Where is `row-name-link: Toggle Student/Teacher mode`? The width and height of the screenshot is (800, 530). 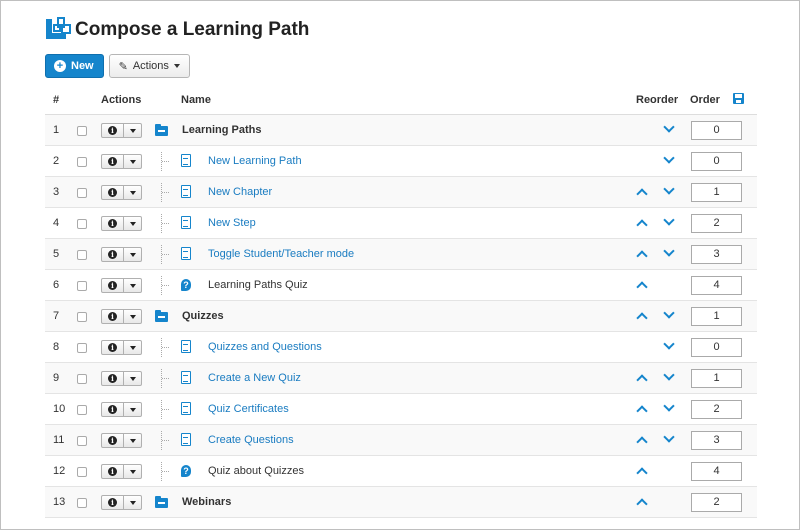
row-name-link: Toggle Student/Teacher mode is located at coordinates (281, 254).